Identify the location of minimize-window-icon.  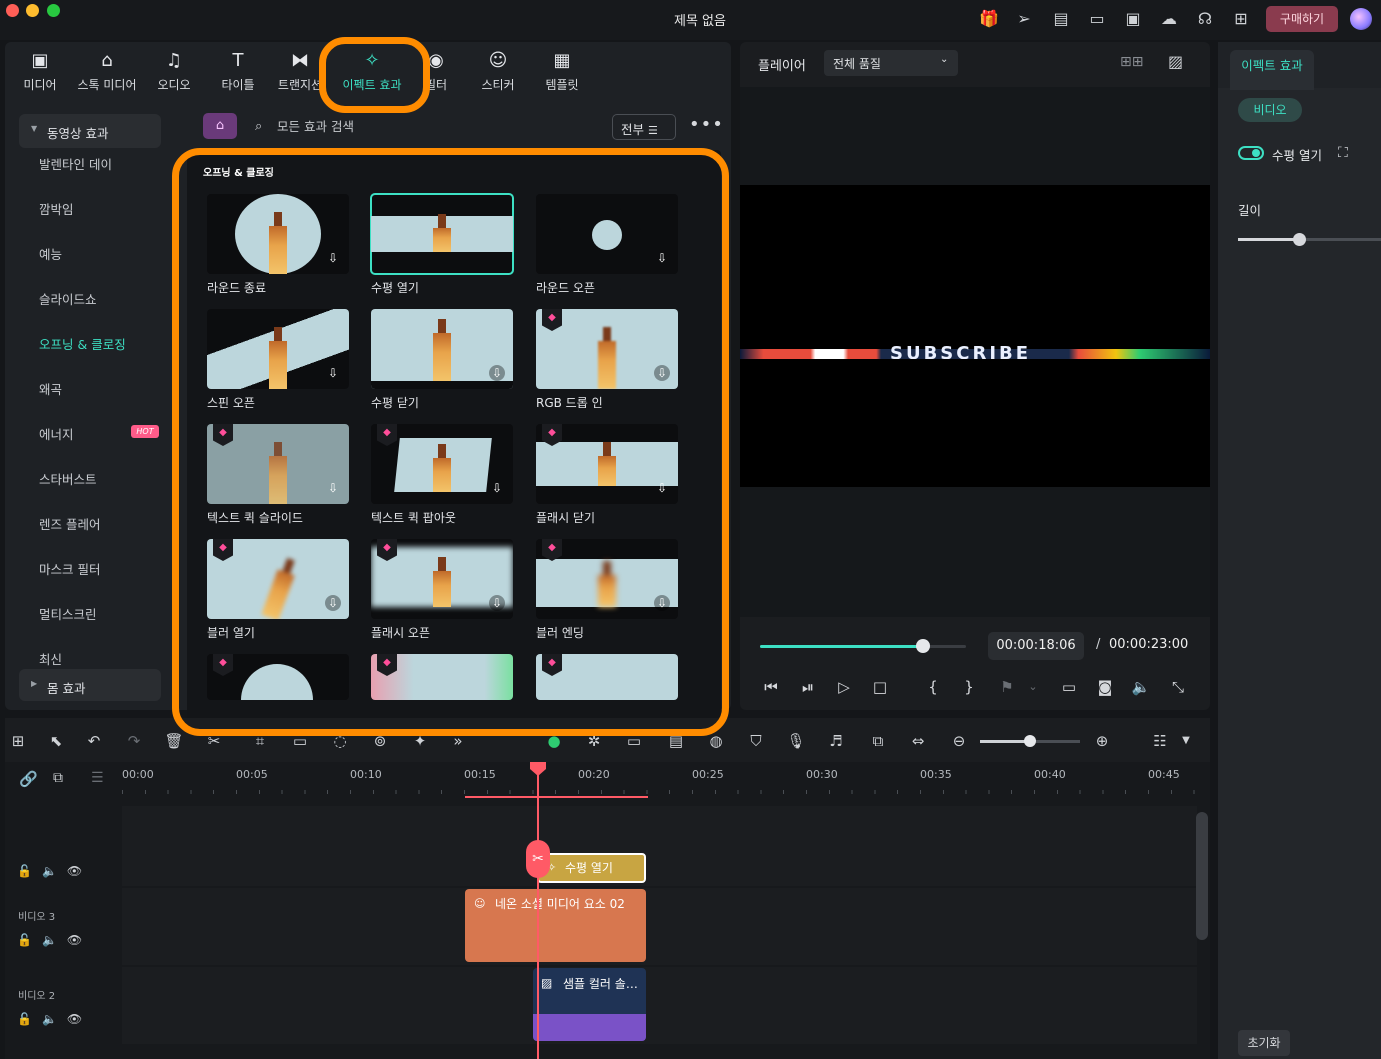
(32, 10).